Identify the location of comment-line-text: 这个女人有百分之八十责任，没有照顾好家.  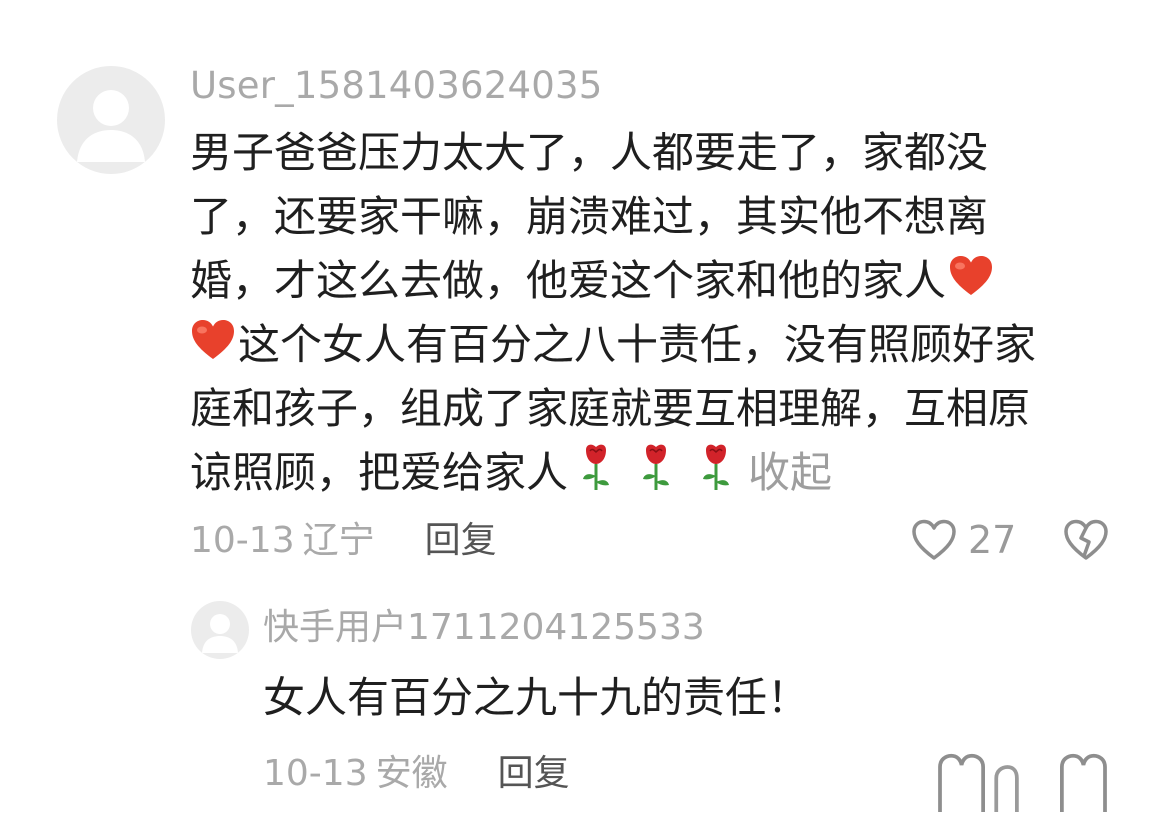
(637, 344).